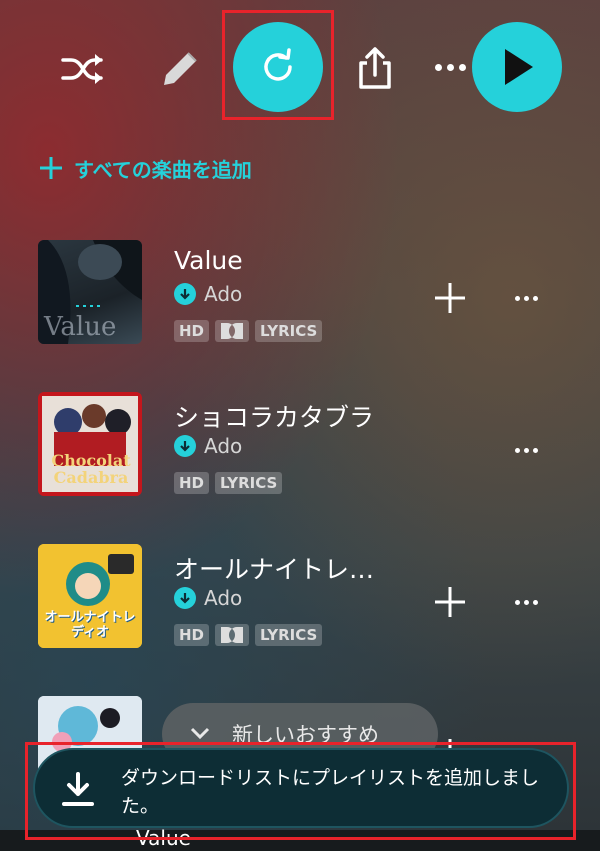  I want to click on share-button, so click(375, 68).